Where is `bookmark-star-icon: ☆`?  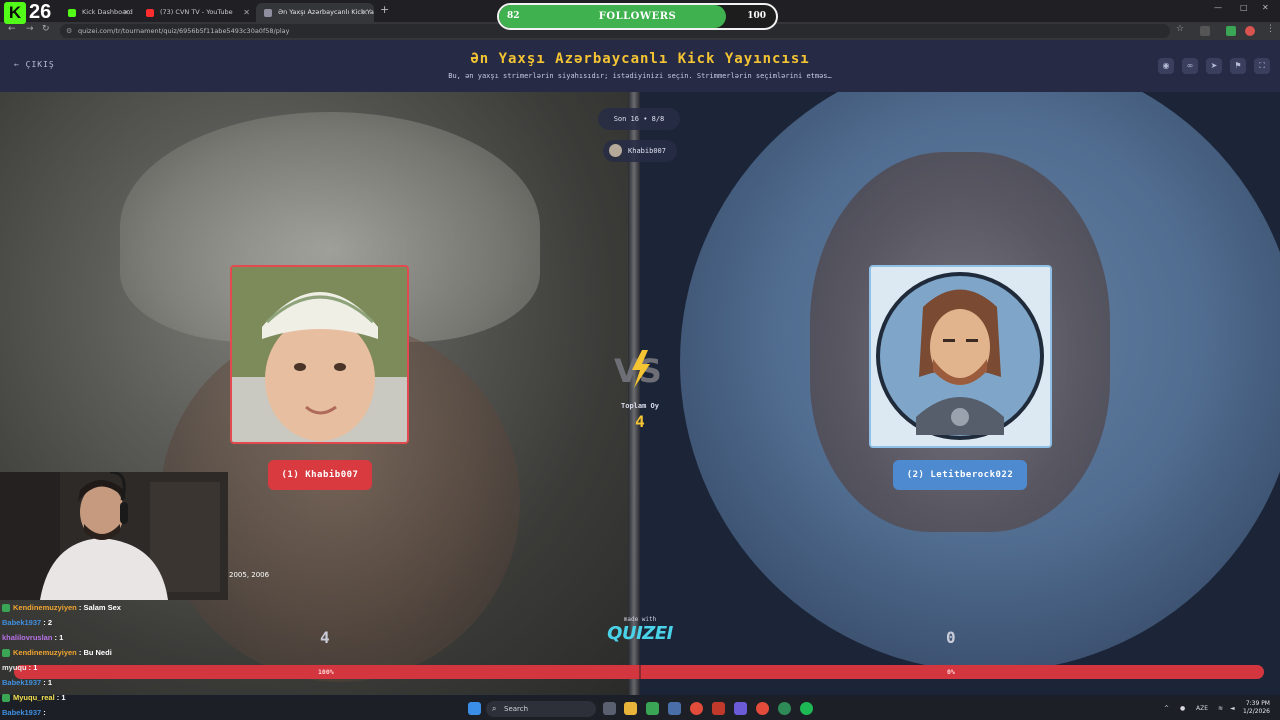
bookmark-star-icon: ☆ is located at coordinates (1180, 29).